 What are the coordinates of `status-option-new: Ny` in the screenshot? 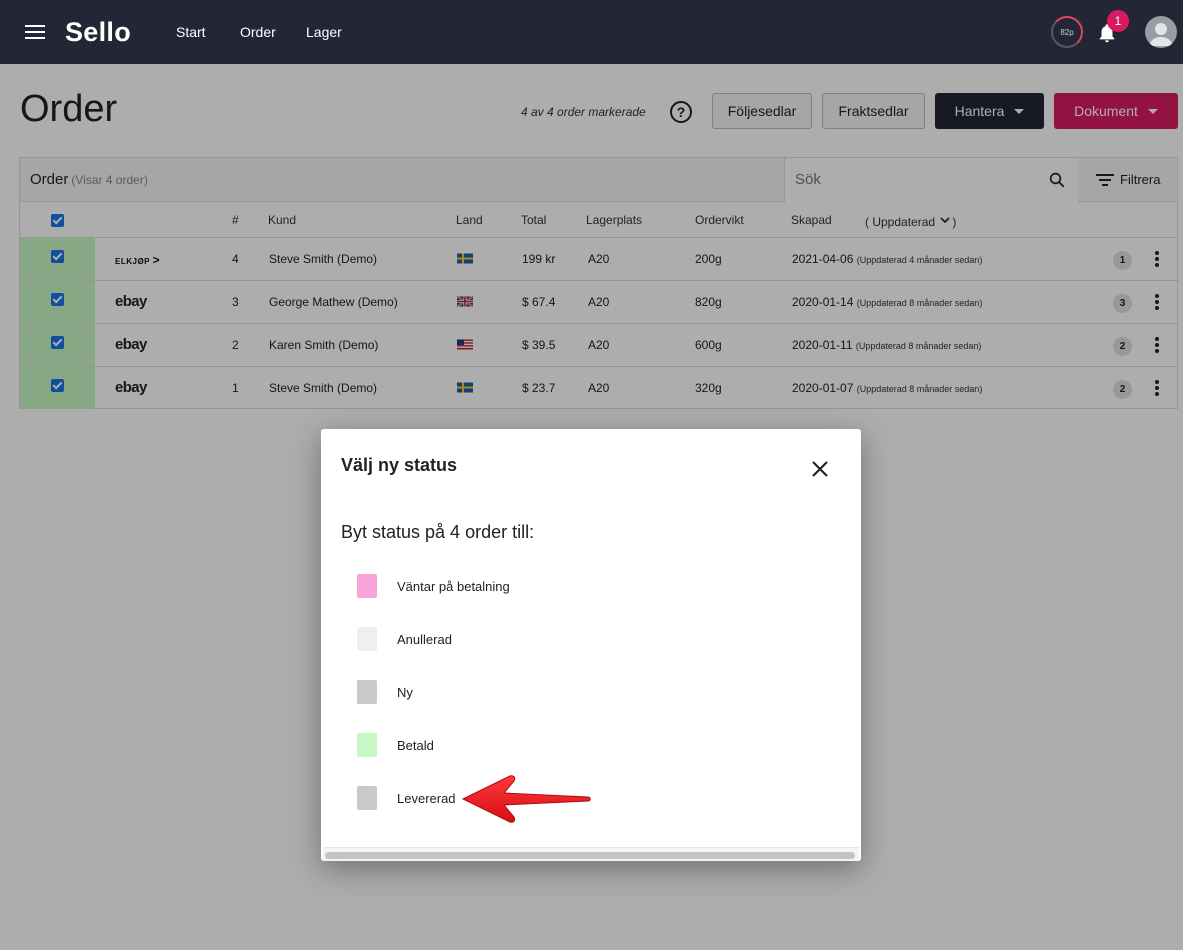 It's located at (507, 692).